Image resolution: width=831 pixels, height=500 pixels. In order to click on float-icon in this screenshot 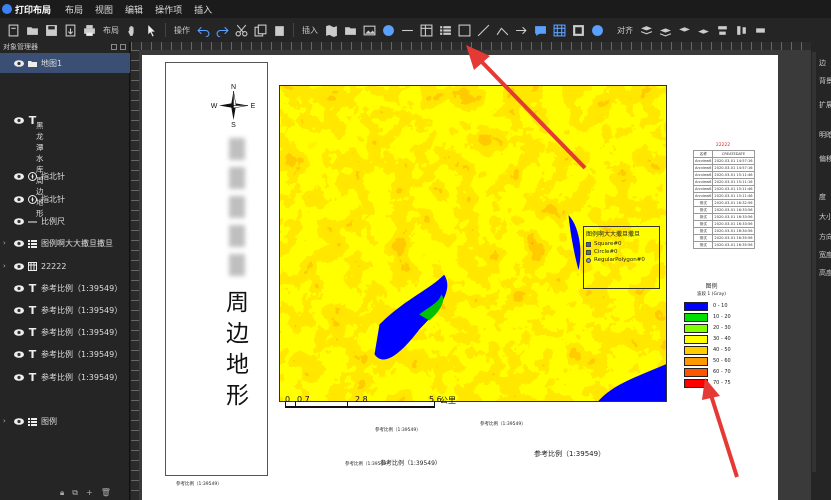, I will do `click(114, 47)`.